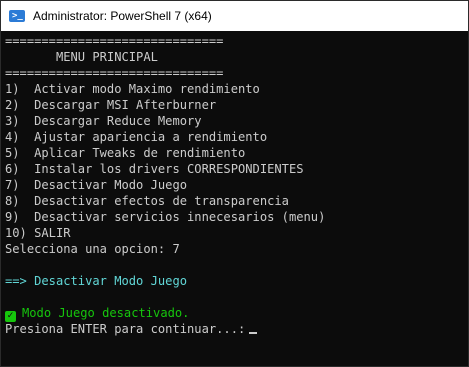 This screenshot has height=367, width=469. Describe the element at coordinates (125, 329) in the screenshot. I see `continue-prompt: Presiona ENTER para continuar...:` at that location.